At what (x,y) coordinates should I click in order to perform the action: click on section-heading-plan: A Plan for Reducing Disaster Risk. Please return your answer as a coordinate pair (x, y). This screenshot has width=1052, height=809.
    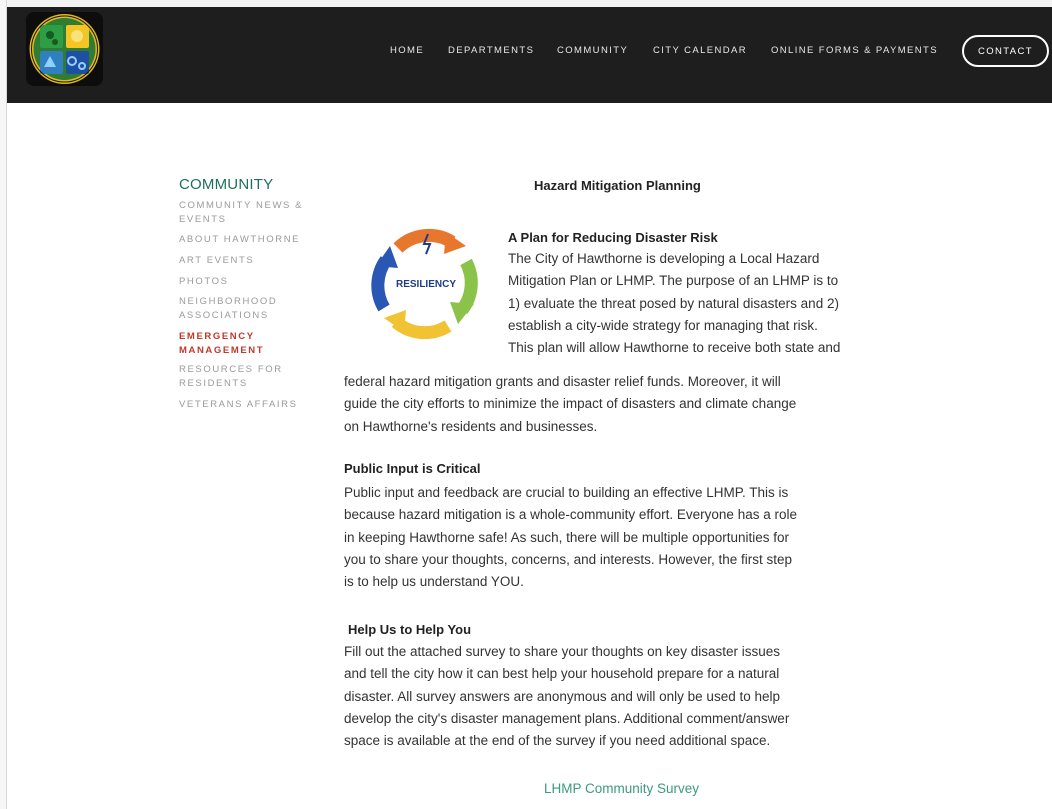
    Looking at the image, I should click on (613, 237).